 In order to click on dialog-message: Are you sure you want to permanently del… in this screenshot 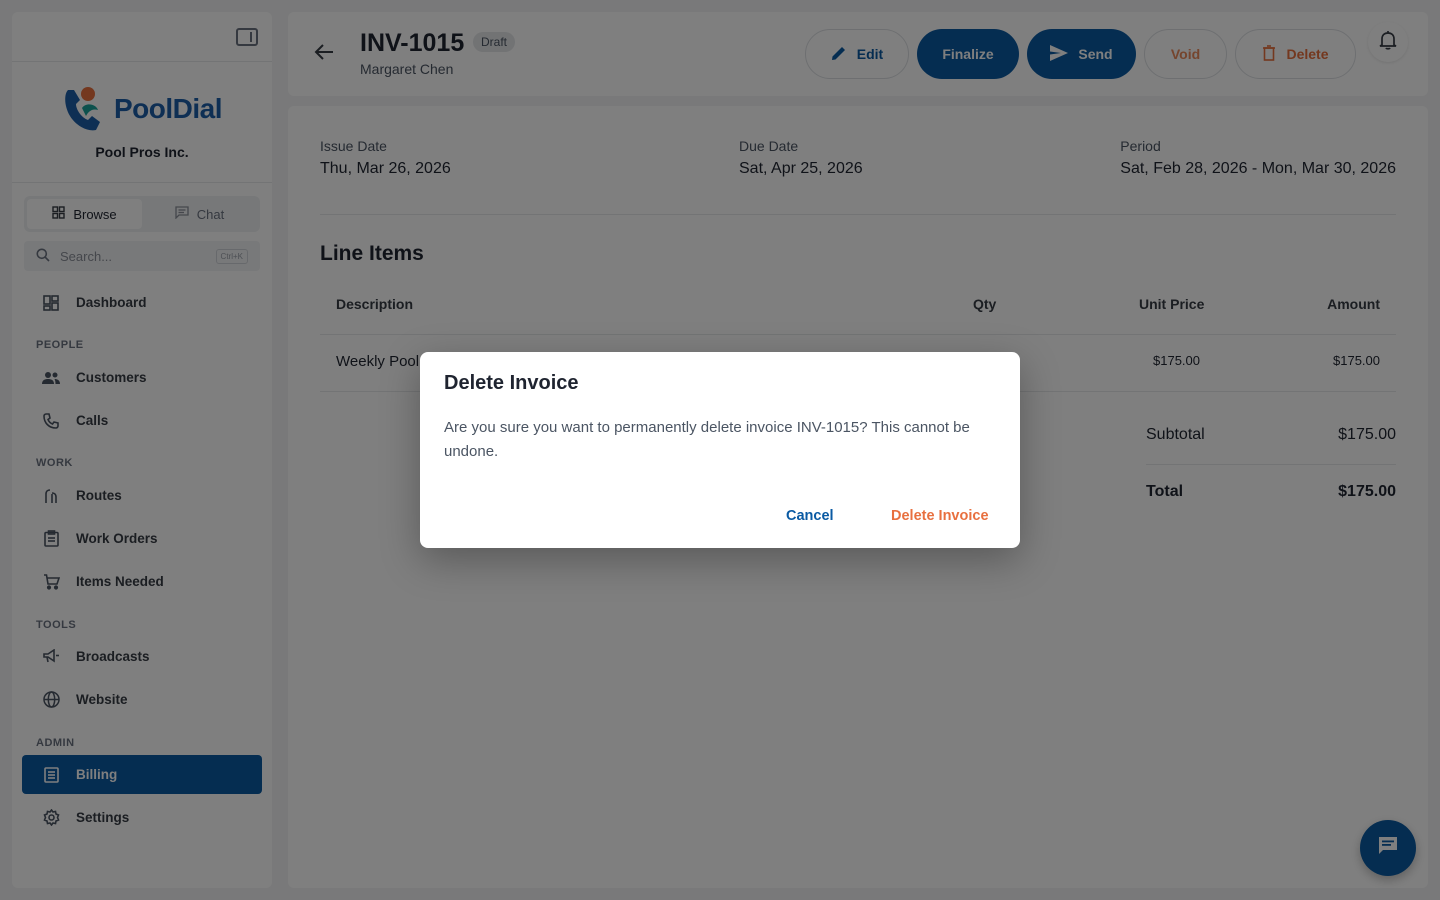, I will do `click(707, 439)`.